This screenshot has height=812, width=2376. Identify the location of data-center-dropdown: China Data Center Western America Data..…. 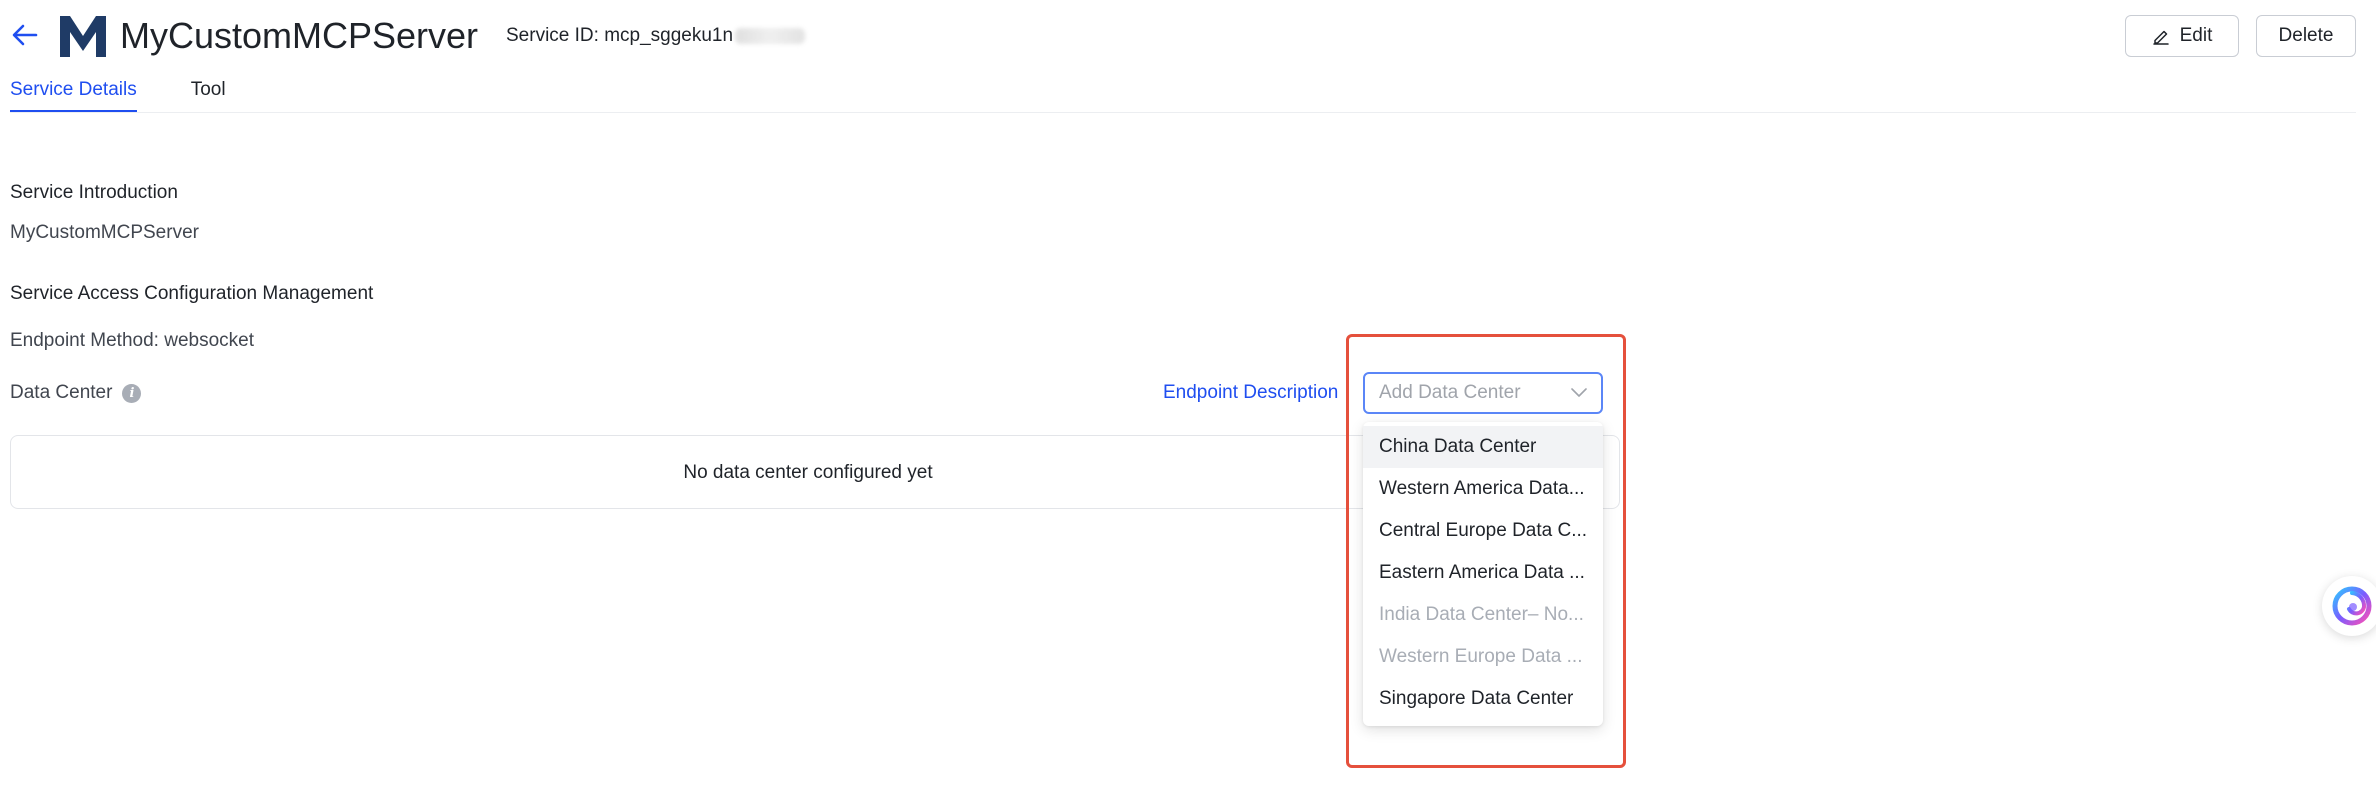
(1483, 574).